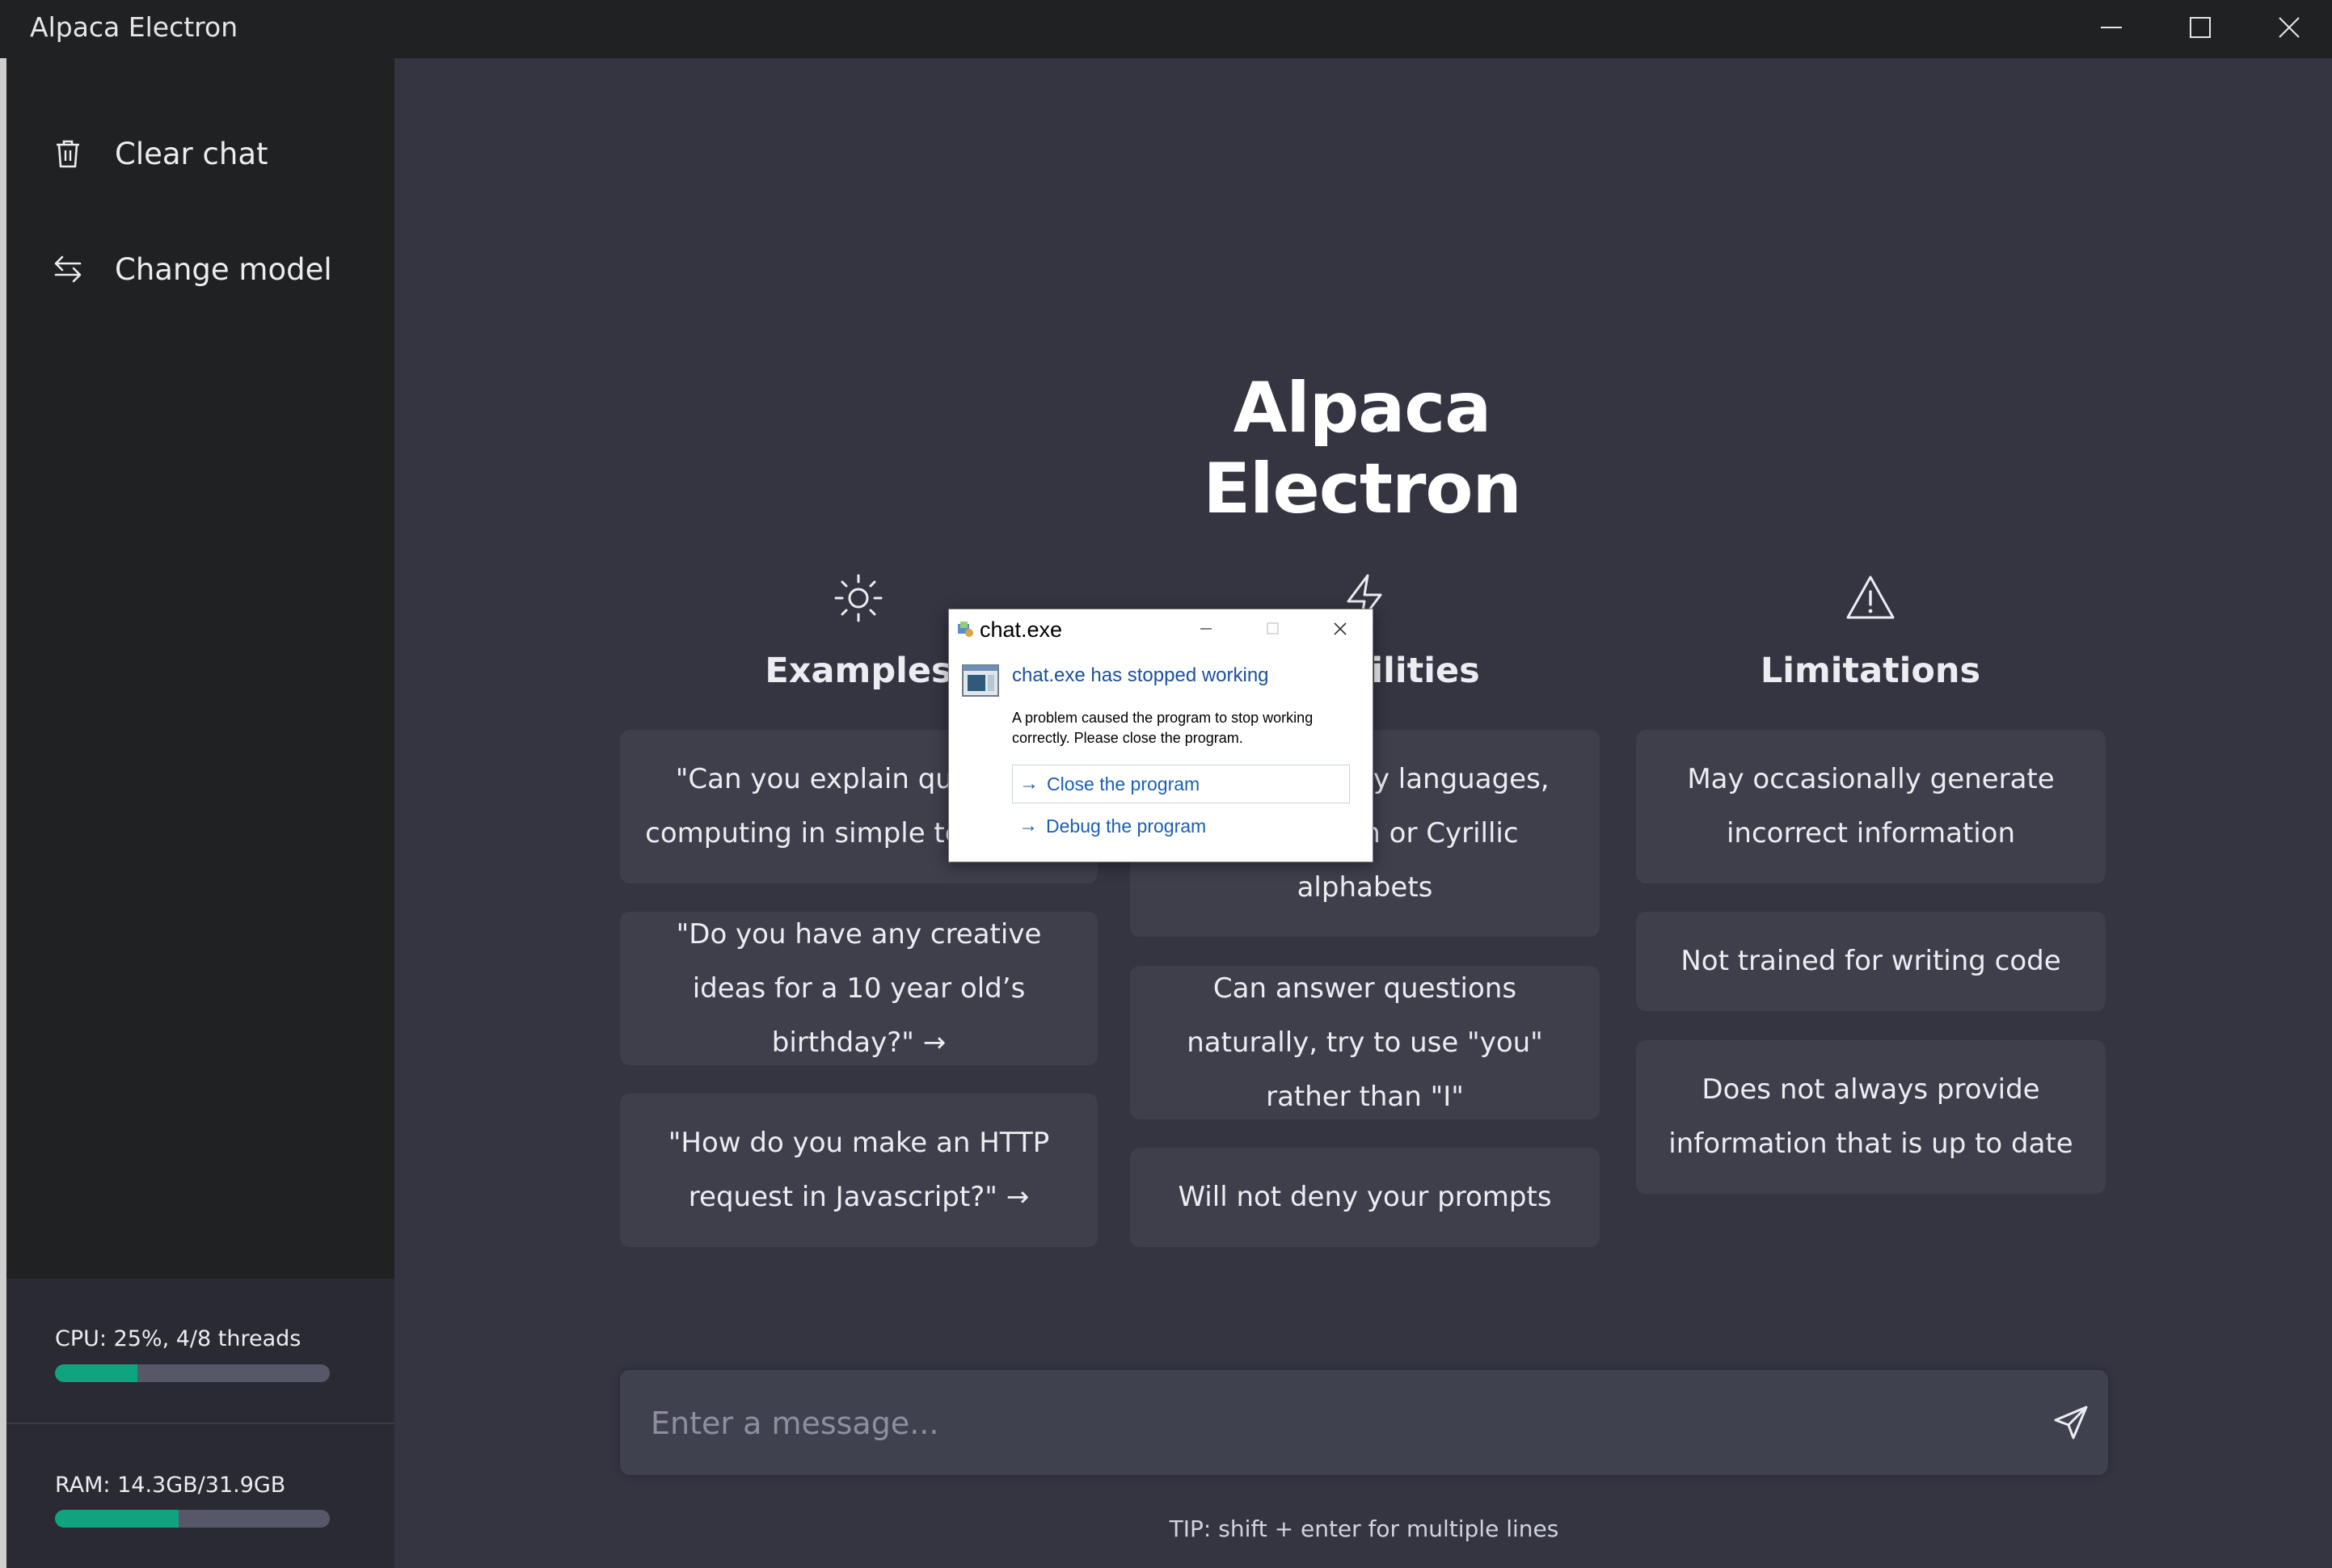 Image resolution: width=2332 pixels, height=1568 pixels. I want to click on debug-program-link: → Debug the program, so click(1181, 826).